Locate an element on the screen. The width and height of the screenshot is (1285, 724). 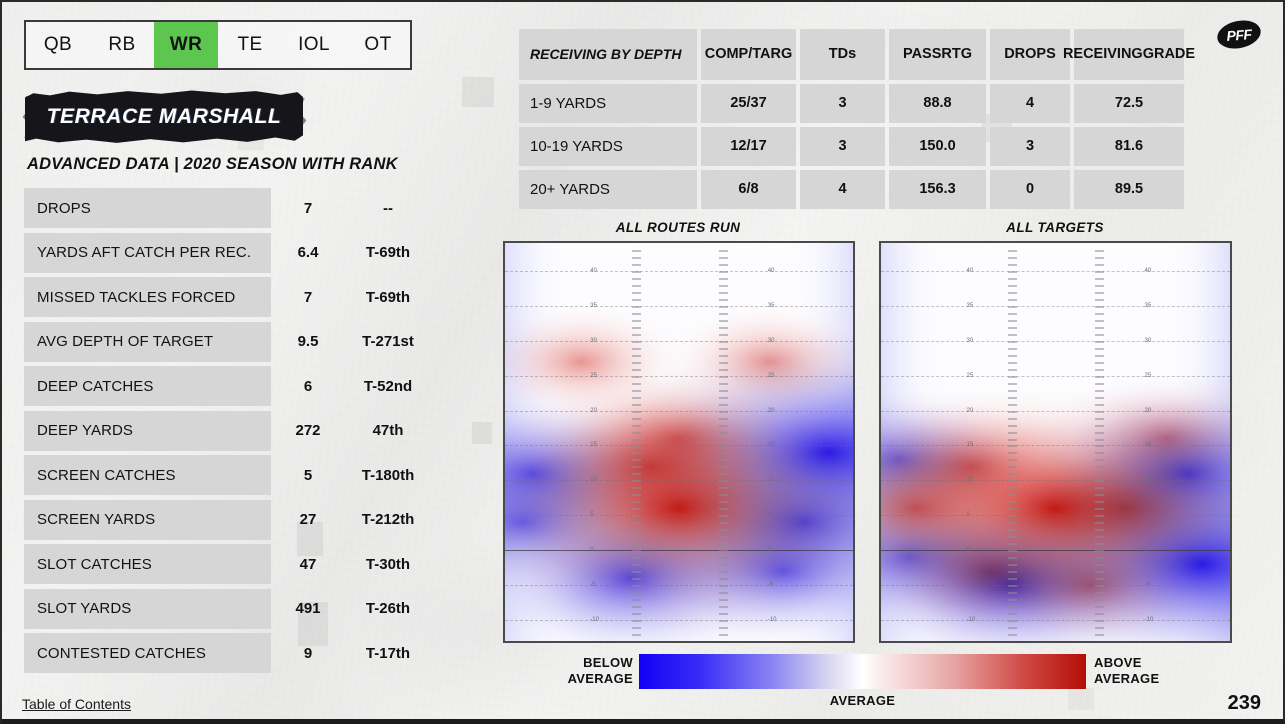
depth-header-cell: COMP/TARG is located at coordinates (748, 54).